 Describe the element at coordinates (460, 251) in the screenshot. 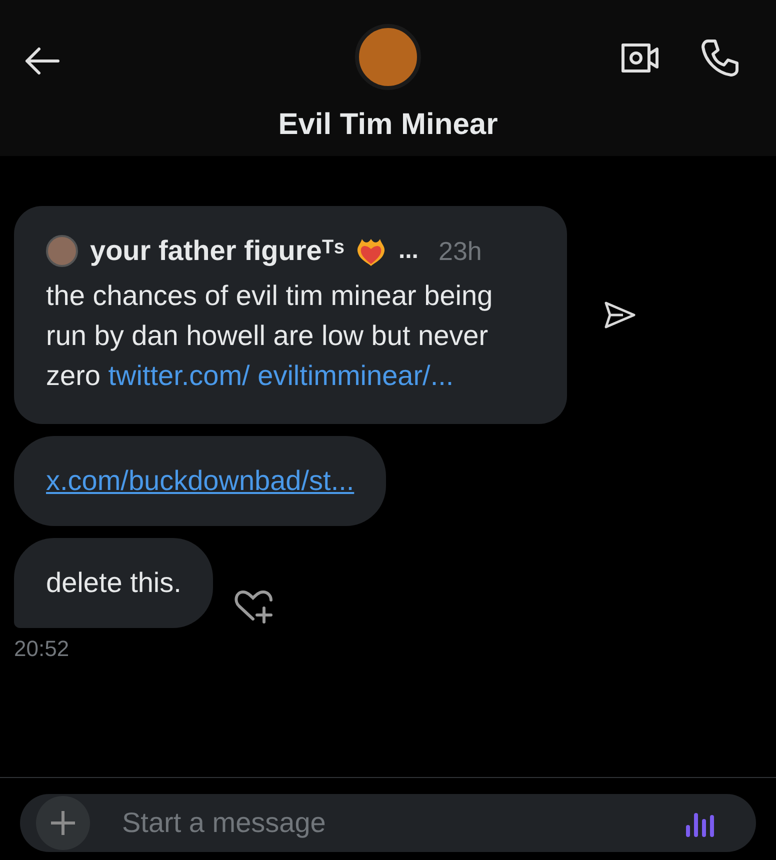

I see `timestamp: 23h` at that location.